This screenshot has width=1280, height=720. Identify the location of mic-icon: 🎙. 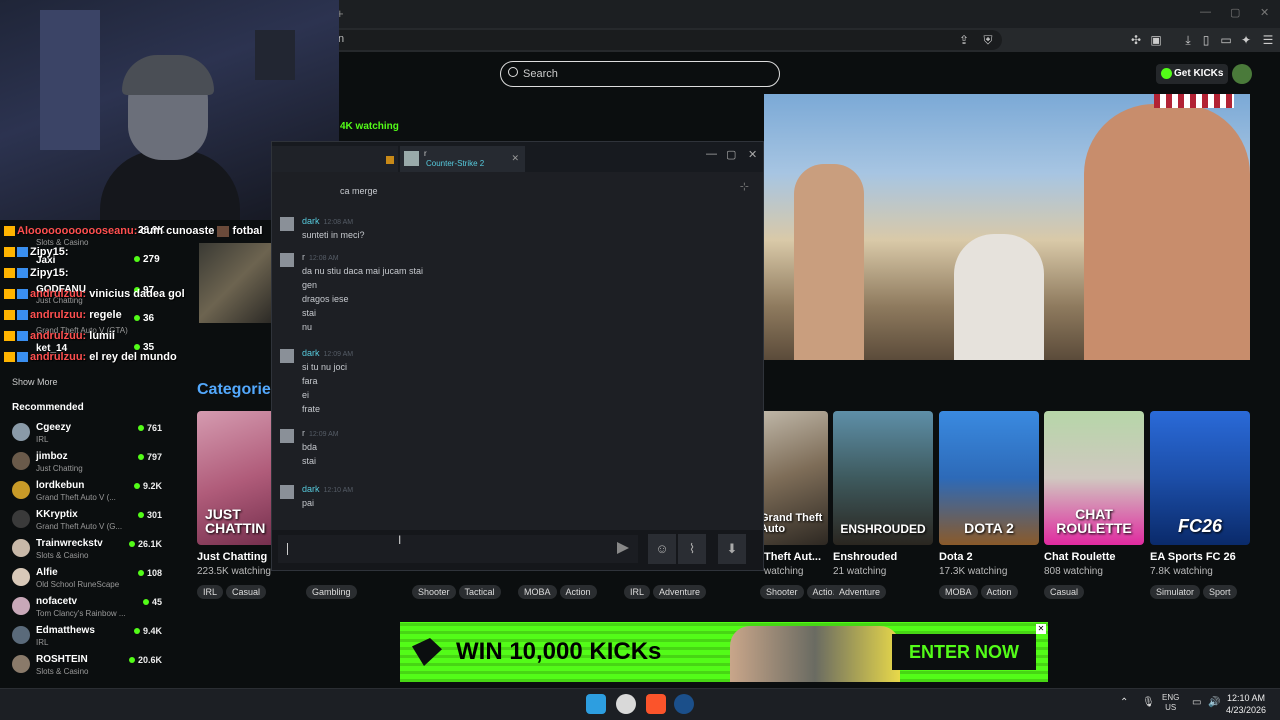
(1148, 702).